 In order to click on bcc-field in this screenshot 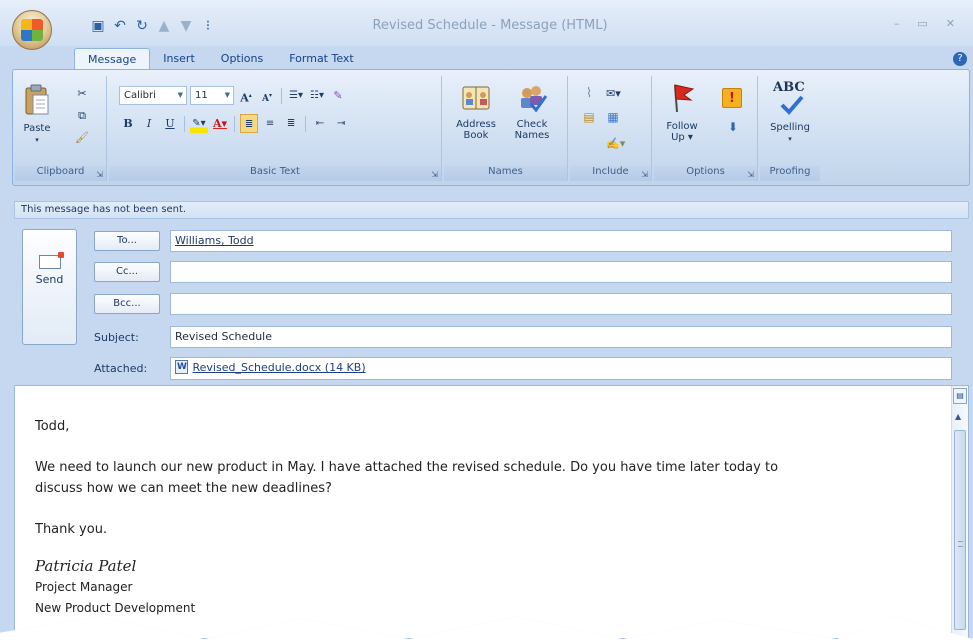, I will do `click(561, 304)`.